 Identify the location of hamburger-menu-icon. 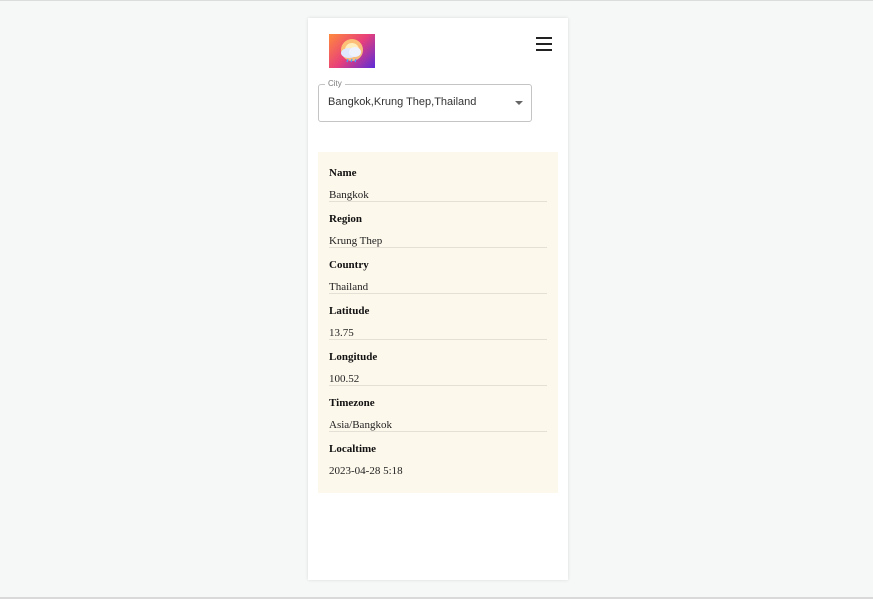
(545, 44).